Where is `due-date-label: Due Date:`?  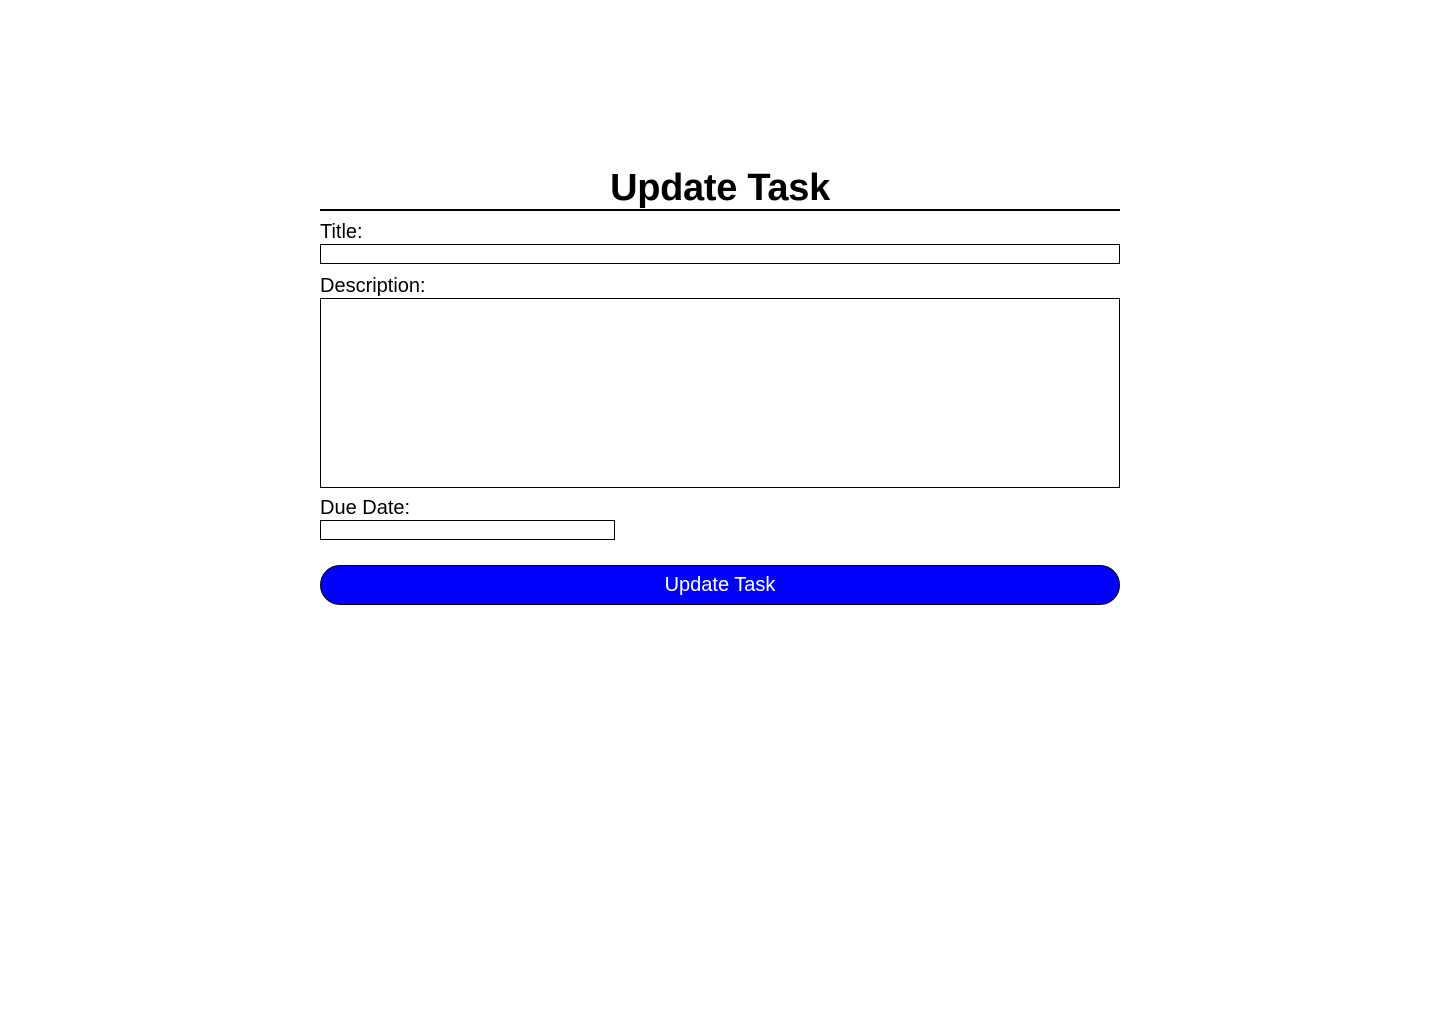 due-date-label: Due Date: is located at coordinates (365, 508).